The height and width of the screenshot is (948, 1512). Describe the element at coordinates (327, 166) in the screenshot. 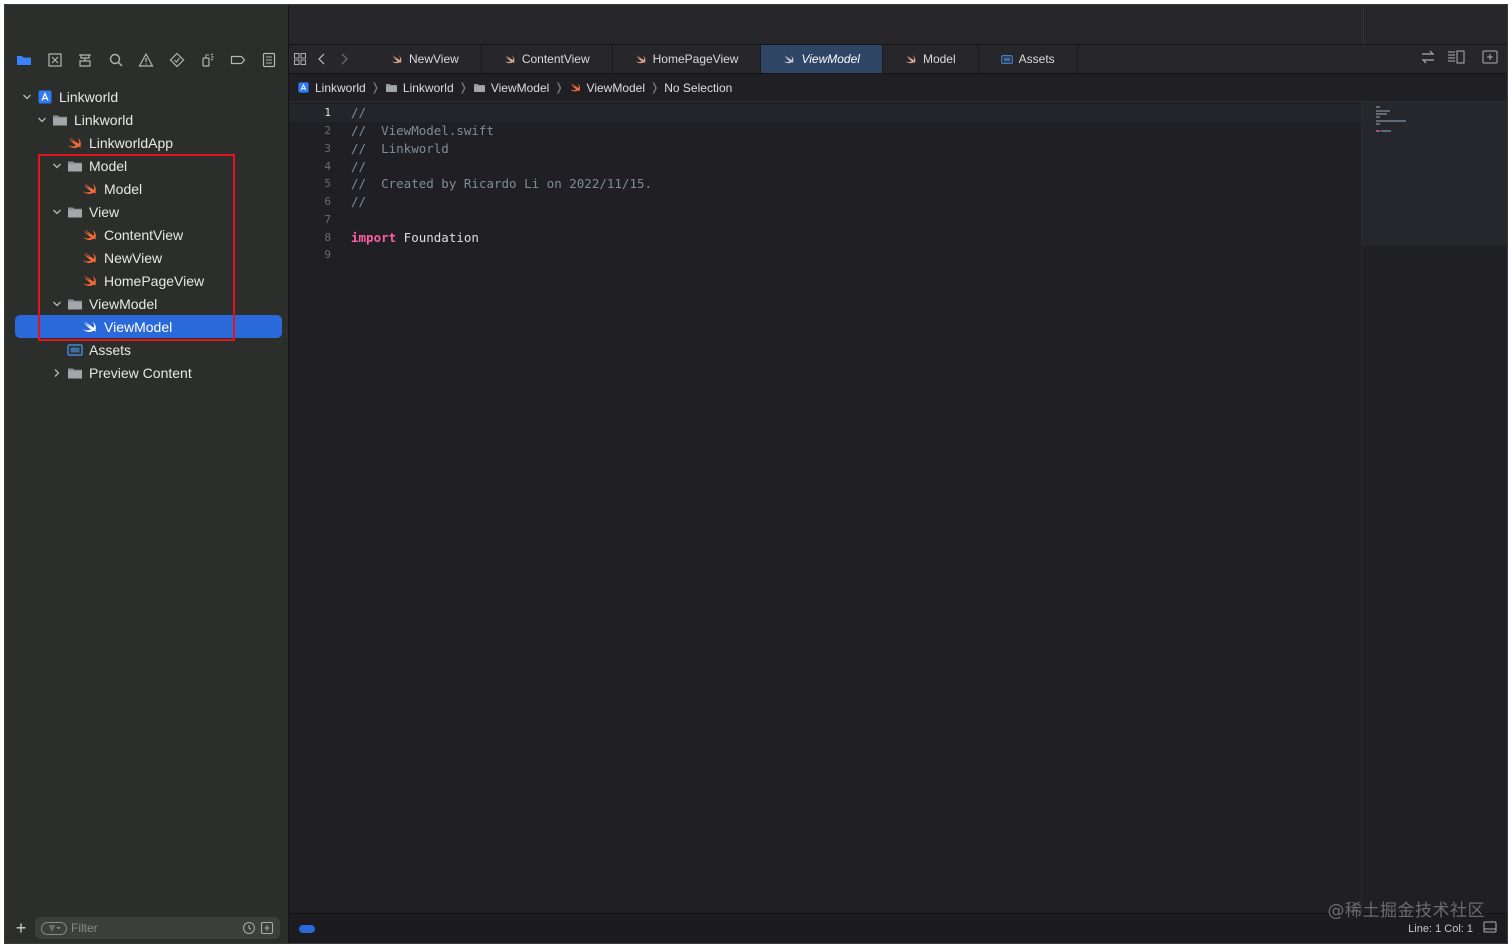

I see `line-number: 4` at that location.